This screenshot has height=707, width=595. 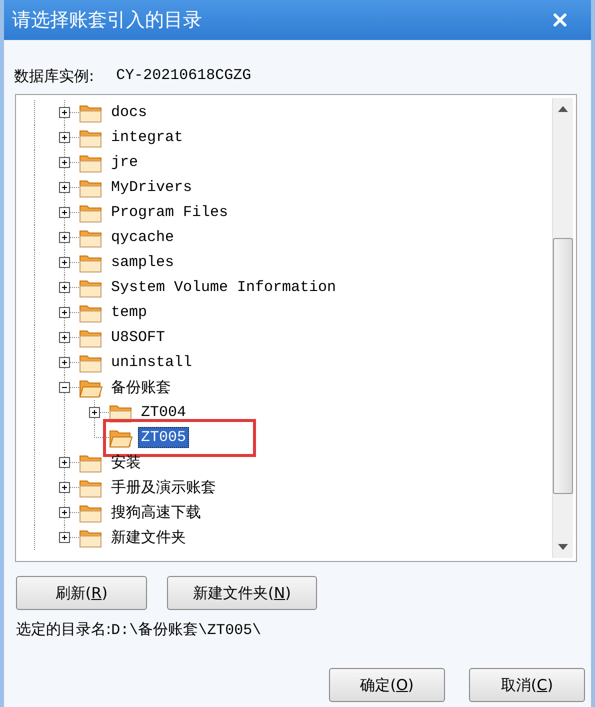 What do you see at coordinates (81, 593) in the screenshot?
I see `refresh-button: 刷新(R)` at bounding box center [81, 593].